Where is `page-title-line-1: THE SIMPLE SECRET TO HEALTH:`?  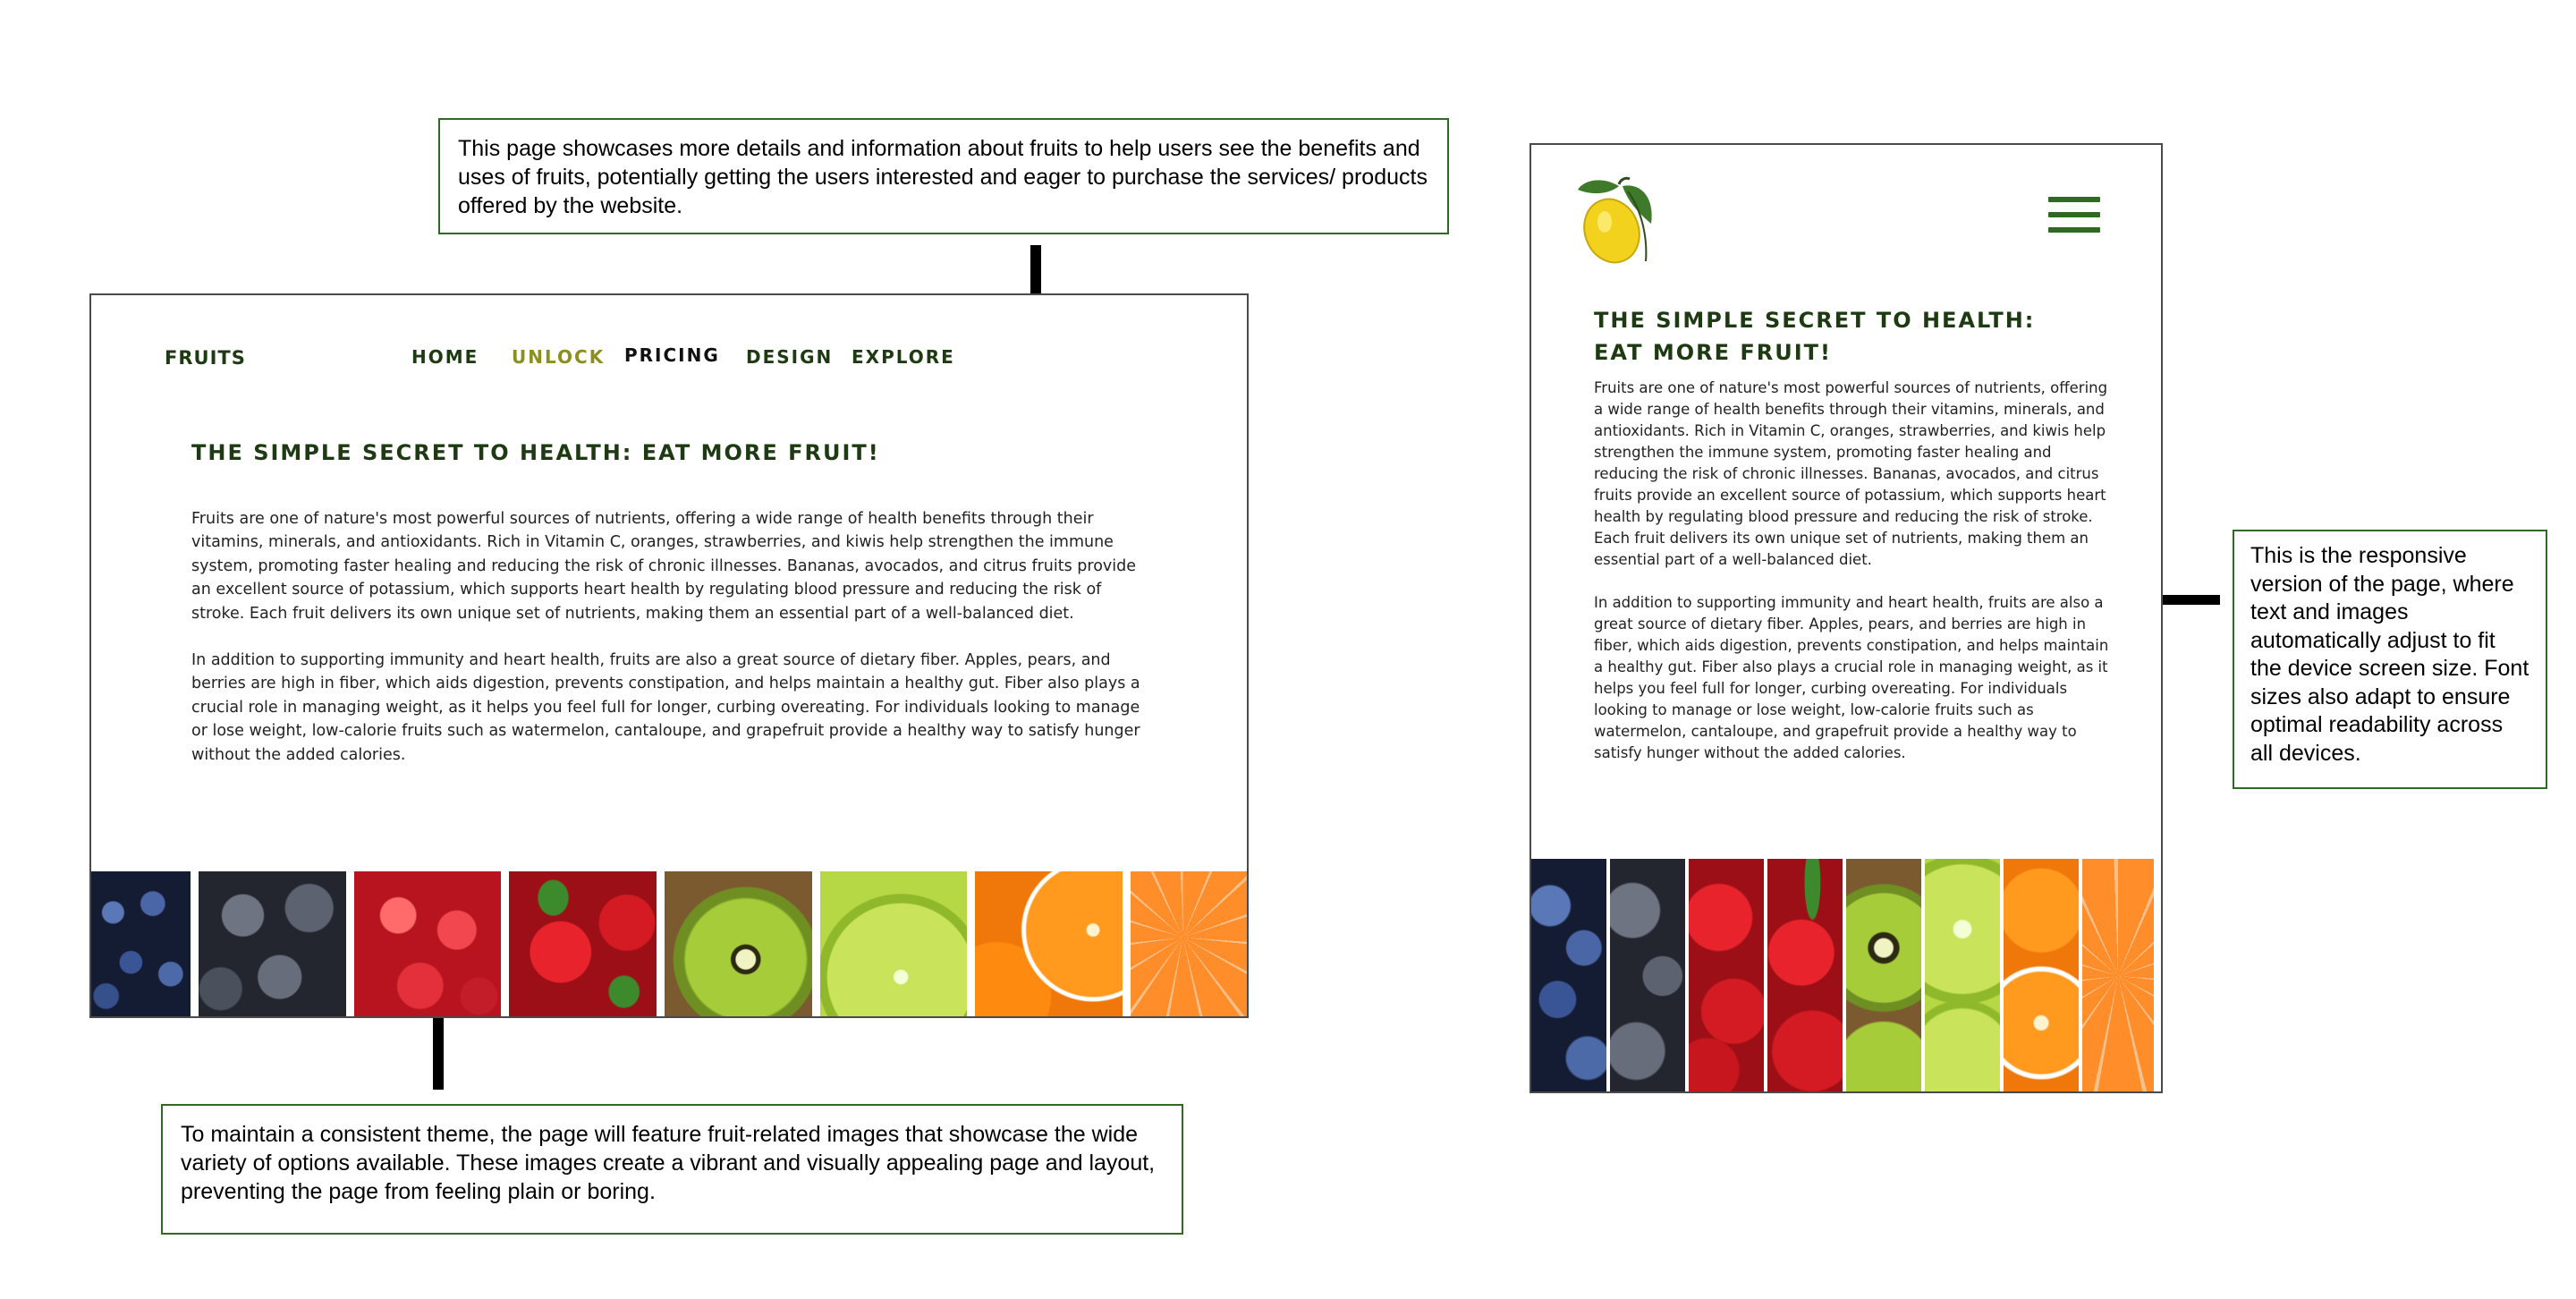
page-title-line-1: THE SIMPLE SECRET TO HEALTH: is located at coordinates (1815, 320).